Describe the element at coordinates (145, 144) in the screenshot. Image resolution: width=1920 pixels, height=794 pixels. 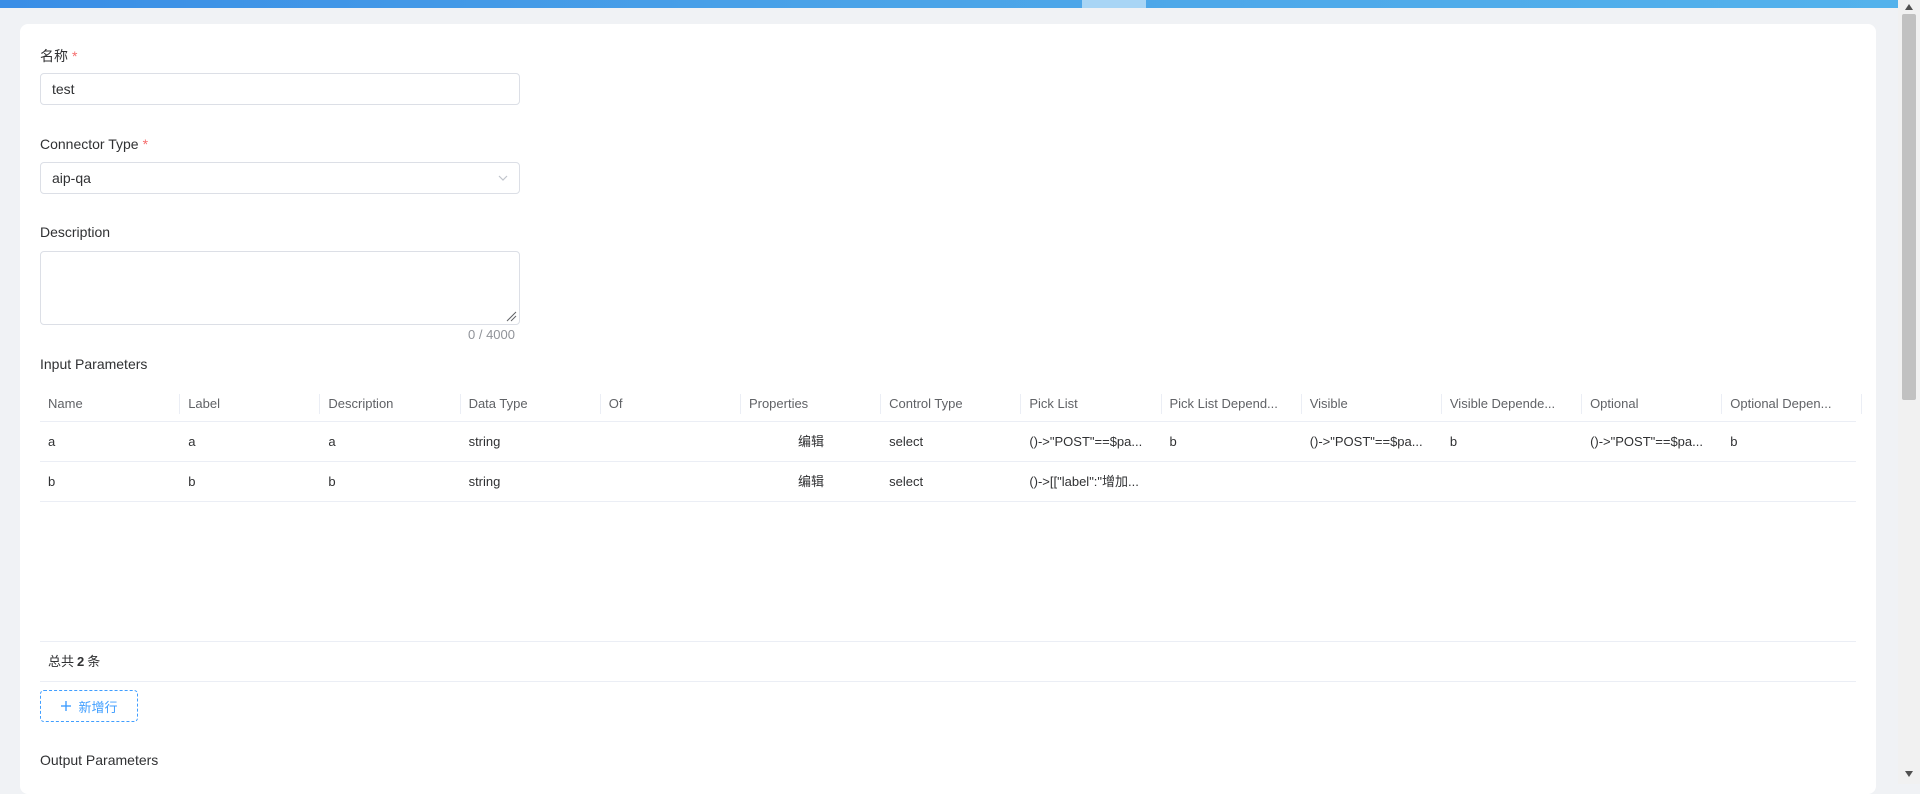
I see `connector-type-required-mark: *` at that location.